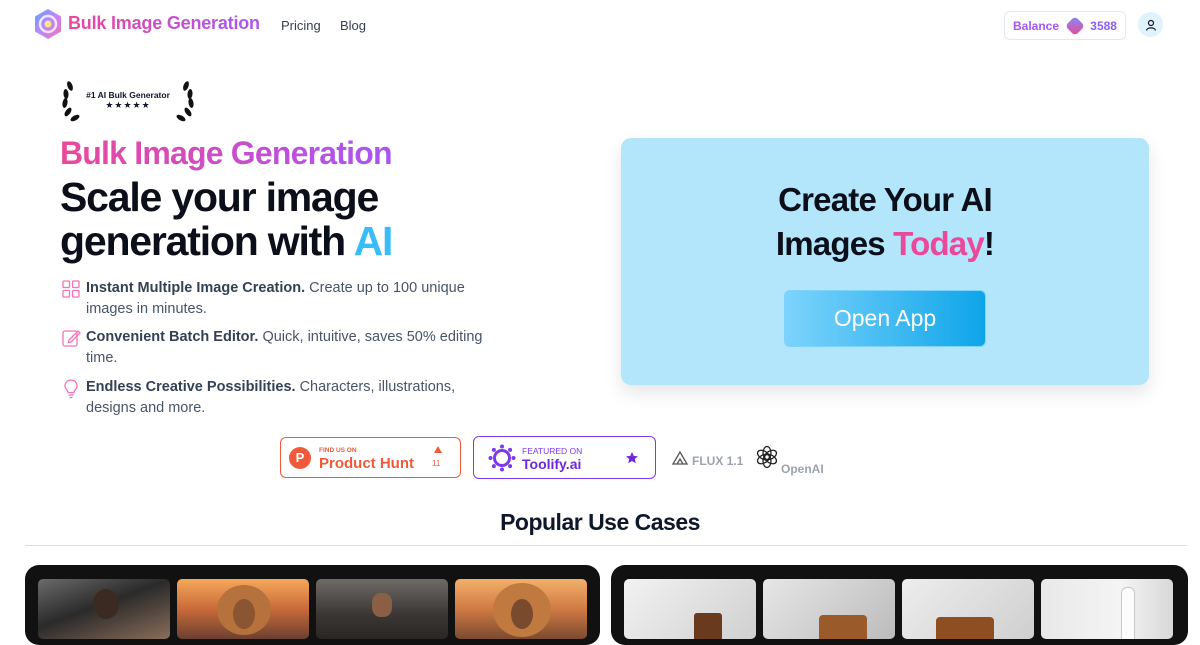 This screenshot has height=645, width=1200. I want to click on upvote-icon, so click(438, 449).